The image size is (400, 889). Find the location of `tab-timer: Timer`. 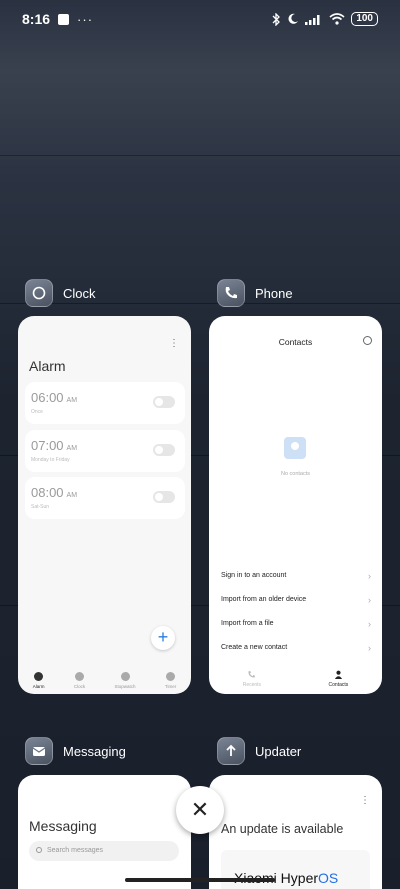

tab-timer: Timer is located at coordinates (170, 680).